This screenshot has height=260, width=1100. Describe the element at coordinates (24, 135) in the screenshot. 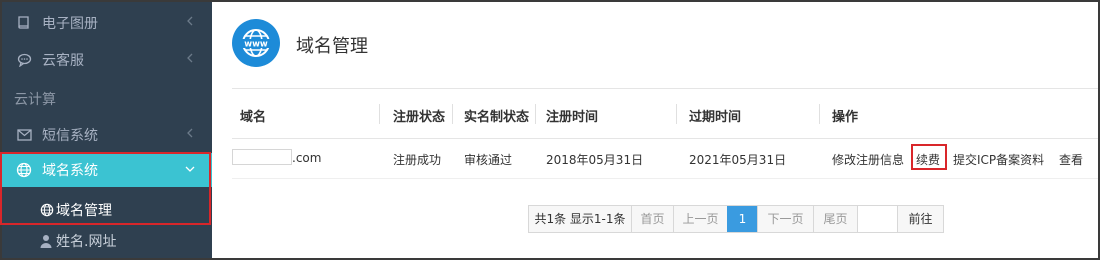

I see `mail-icon` at that location.